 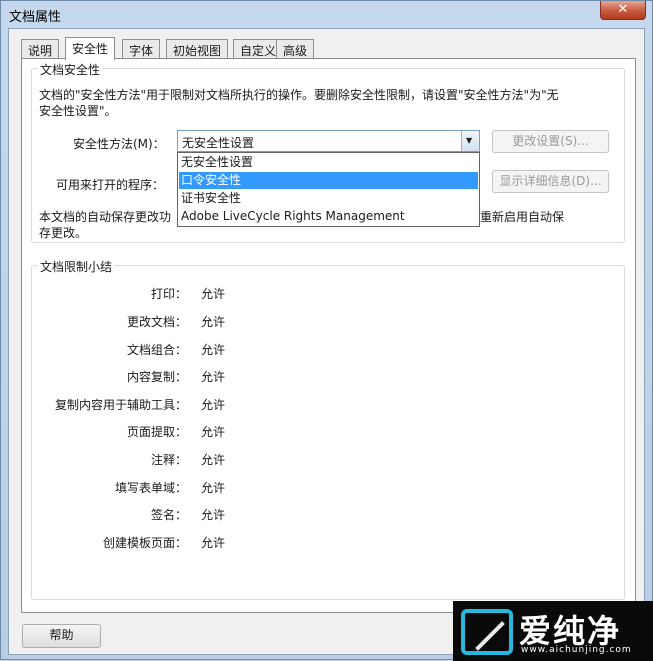 I want to click on autosave-note-line2: 存更改。, so click(x=63, y=233).